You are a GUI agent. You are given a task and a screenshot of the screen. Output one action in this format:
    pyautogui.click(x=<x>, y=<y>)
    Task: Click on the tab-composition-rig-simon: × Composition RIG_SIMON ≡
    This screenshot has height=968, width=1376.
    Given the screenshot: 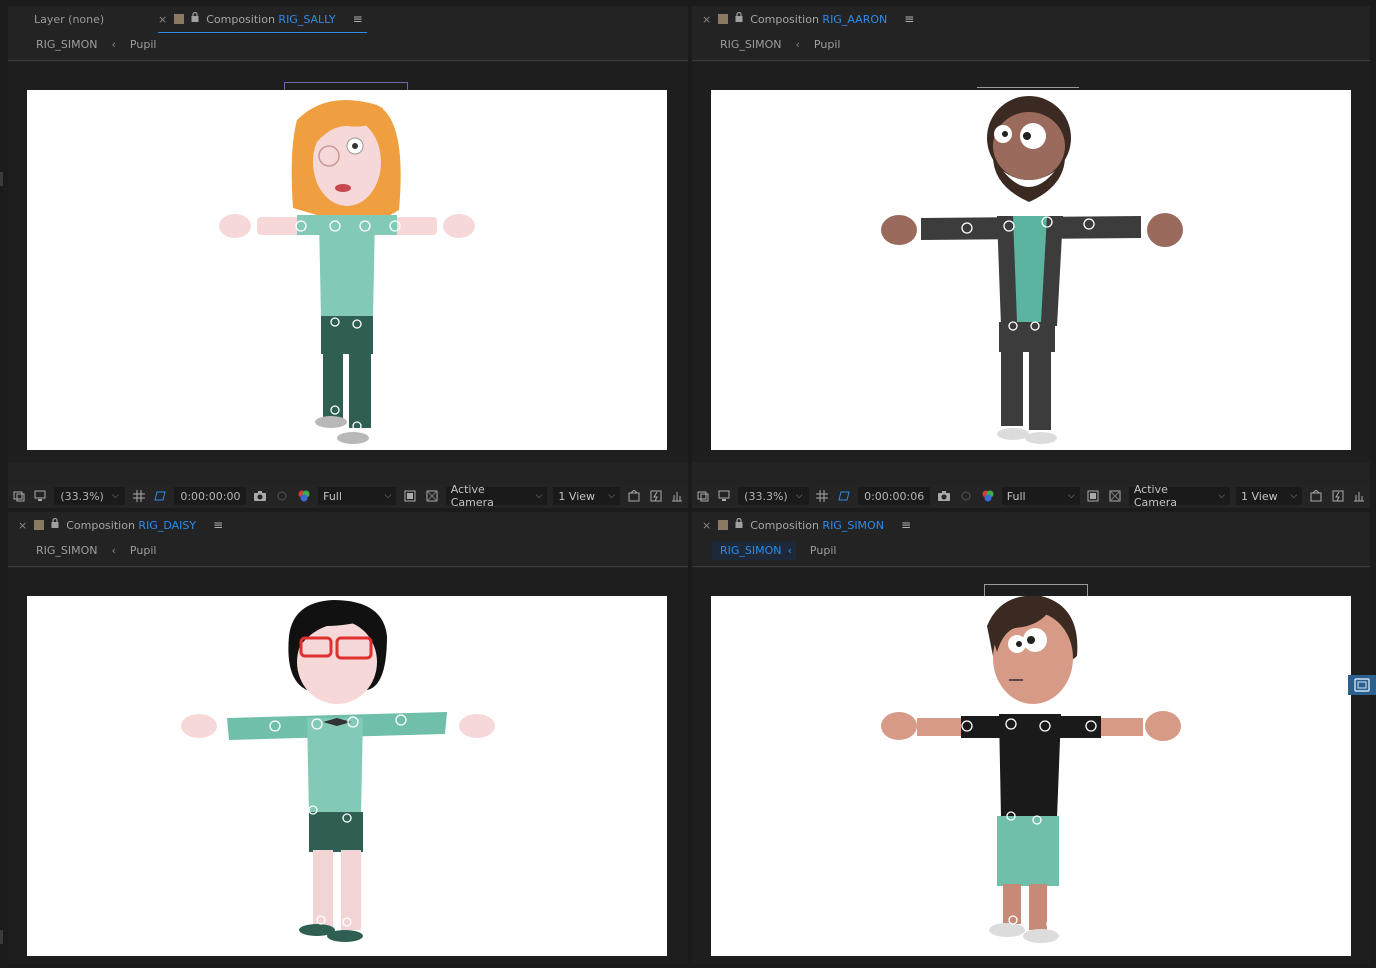 What is the action you would take?
    pyautogui.click(x=806, y=525)
    